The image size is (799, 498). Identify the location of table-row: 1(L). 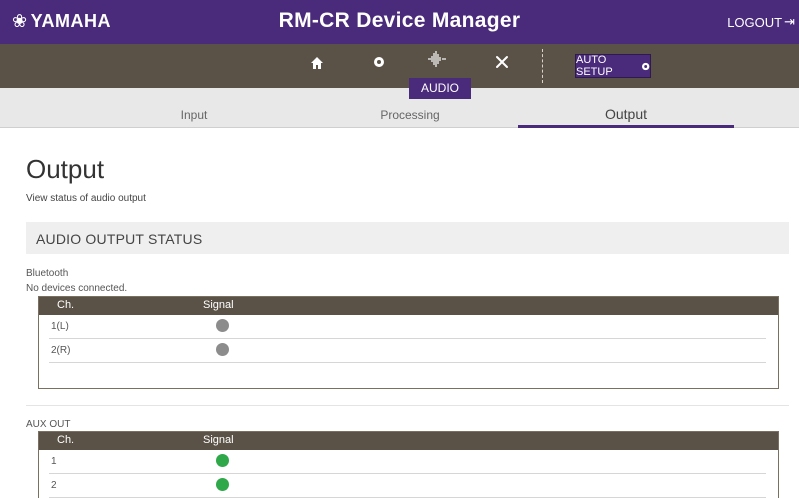
(408, 327).